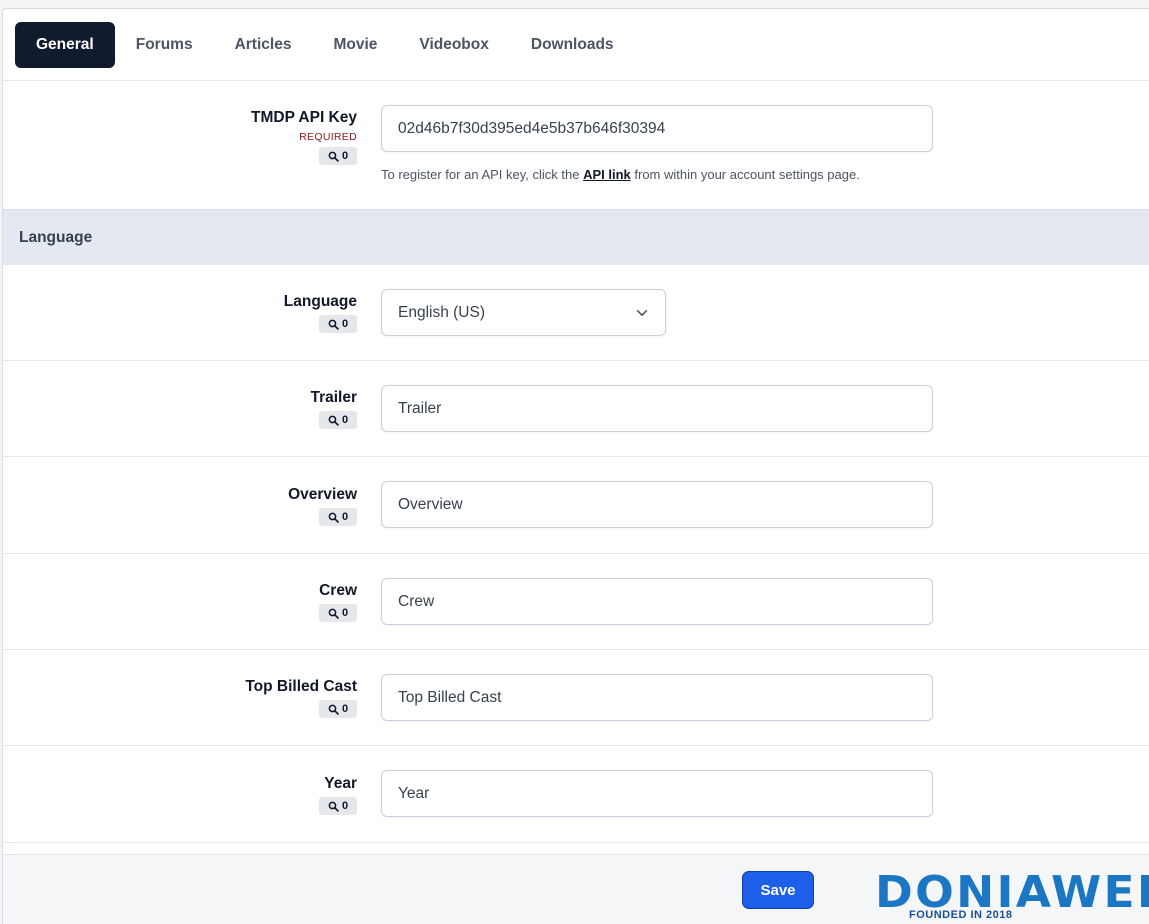 This screenshot has height=924, width=1149. What do you see at coordinates (301, 686) in the screenshot?
I see `top-billed-cast-label: Top Billed Cast` at bounding box center [301, 686].